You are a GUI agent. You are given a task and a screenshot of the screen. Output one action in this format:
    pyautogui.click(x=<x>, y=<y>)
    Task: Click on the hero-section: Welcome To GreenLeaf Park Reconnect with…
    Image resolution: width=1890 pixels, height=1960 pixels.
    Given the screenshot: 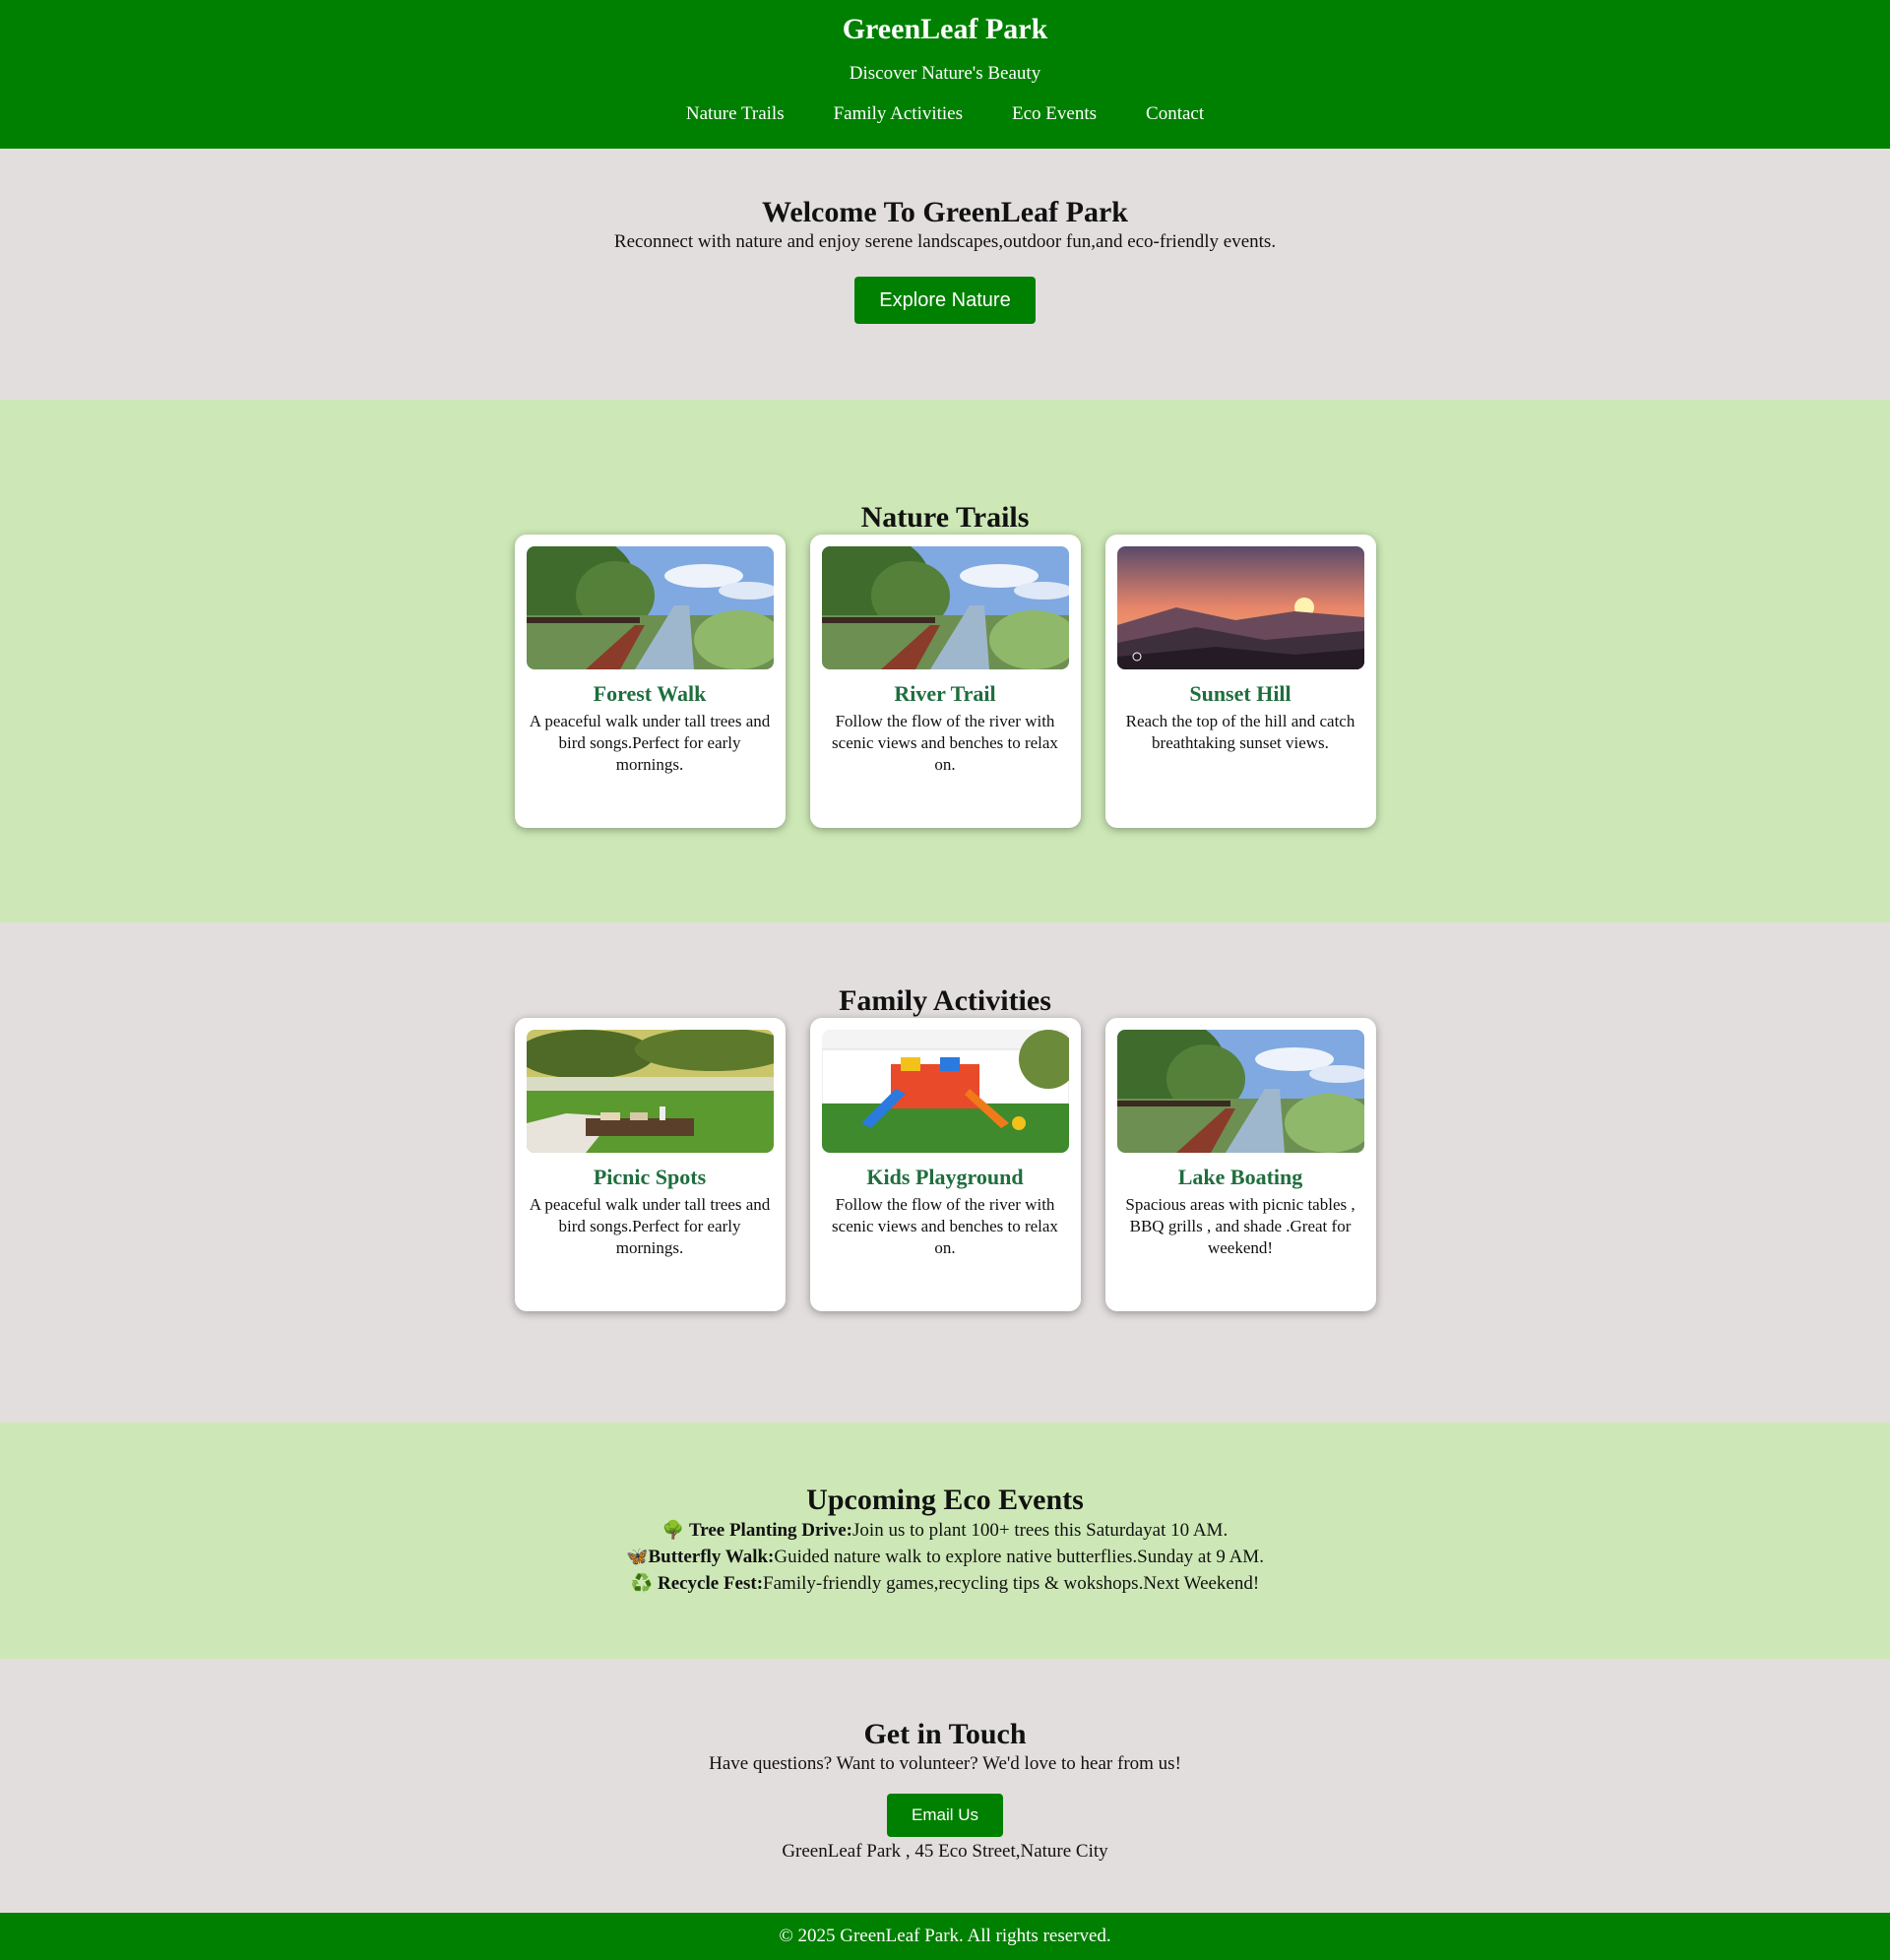 What is the action you would take?
    pyautogui.click(x=945, y=274)
    